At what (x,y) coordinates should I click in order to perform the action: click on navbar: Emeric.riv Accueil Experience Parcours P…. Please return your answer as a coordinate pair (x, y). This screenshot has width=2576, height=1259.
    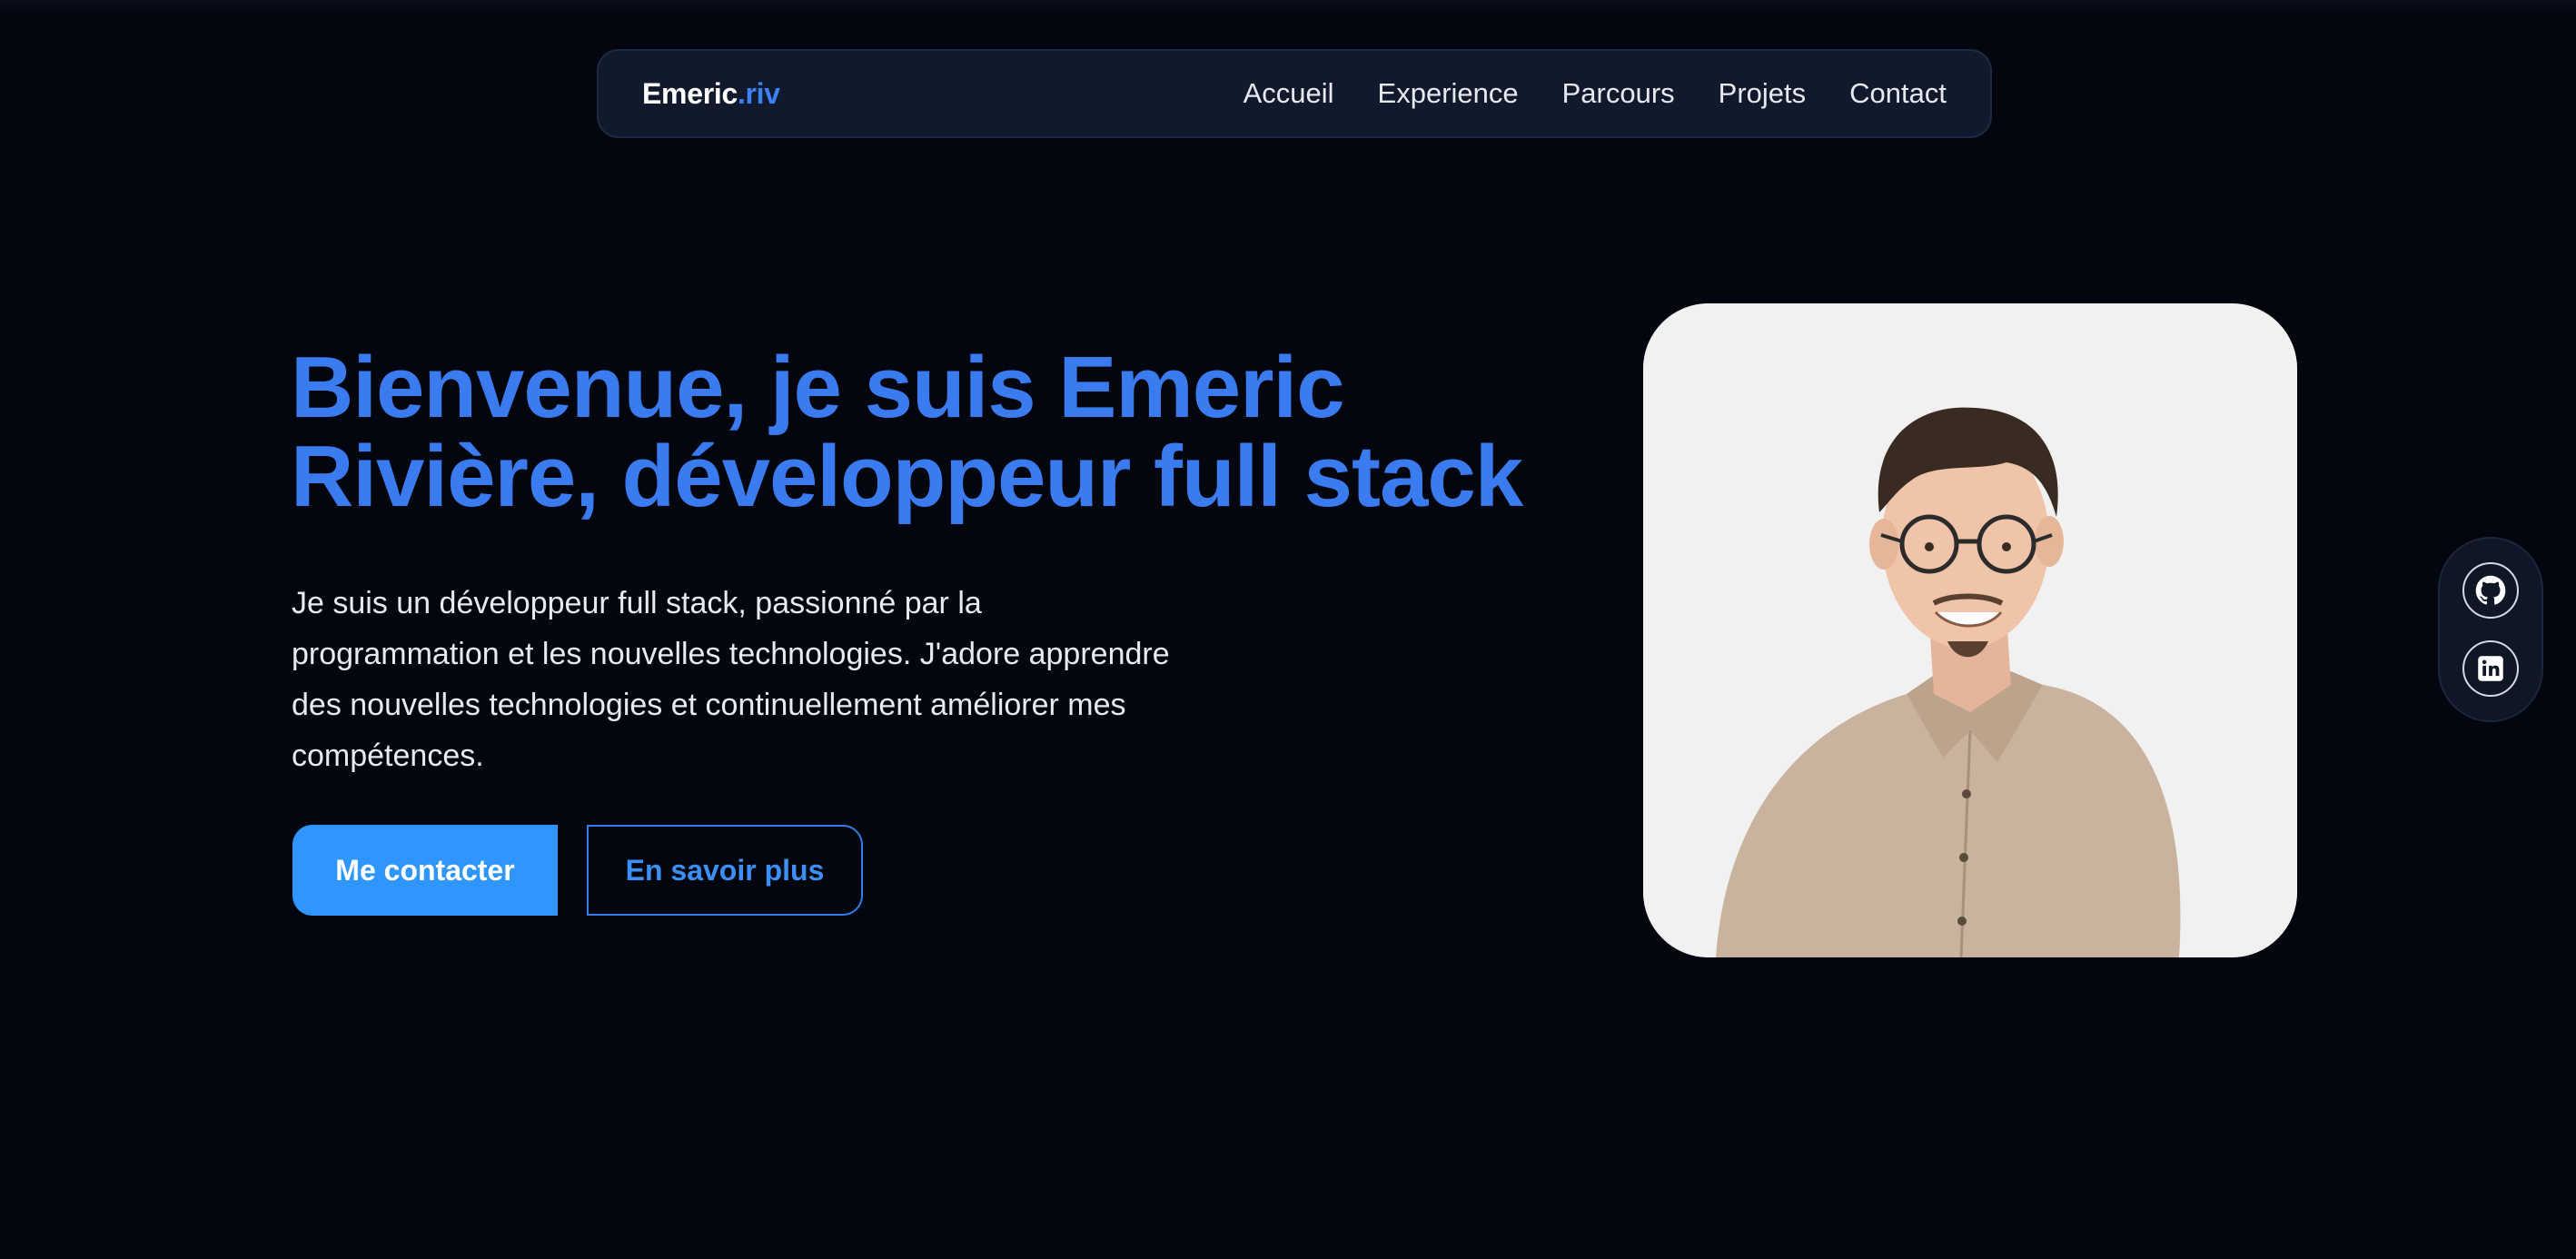
    Looking at the image, I should click on (1294, 94).